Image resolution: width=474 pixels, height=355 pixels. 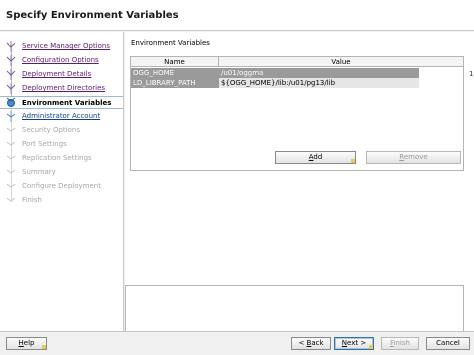 What do you see at coordinates (57, 74) in the screenshot?
I see `step-label: Deployment Details` at bounding box center [57, 74].